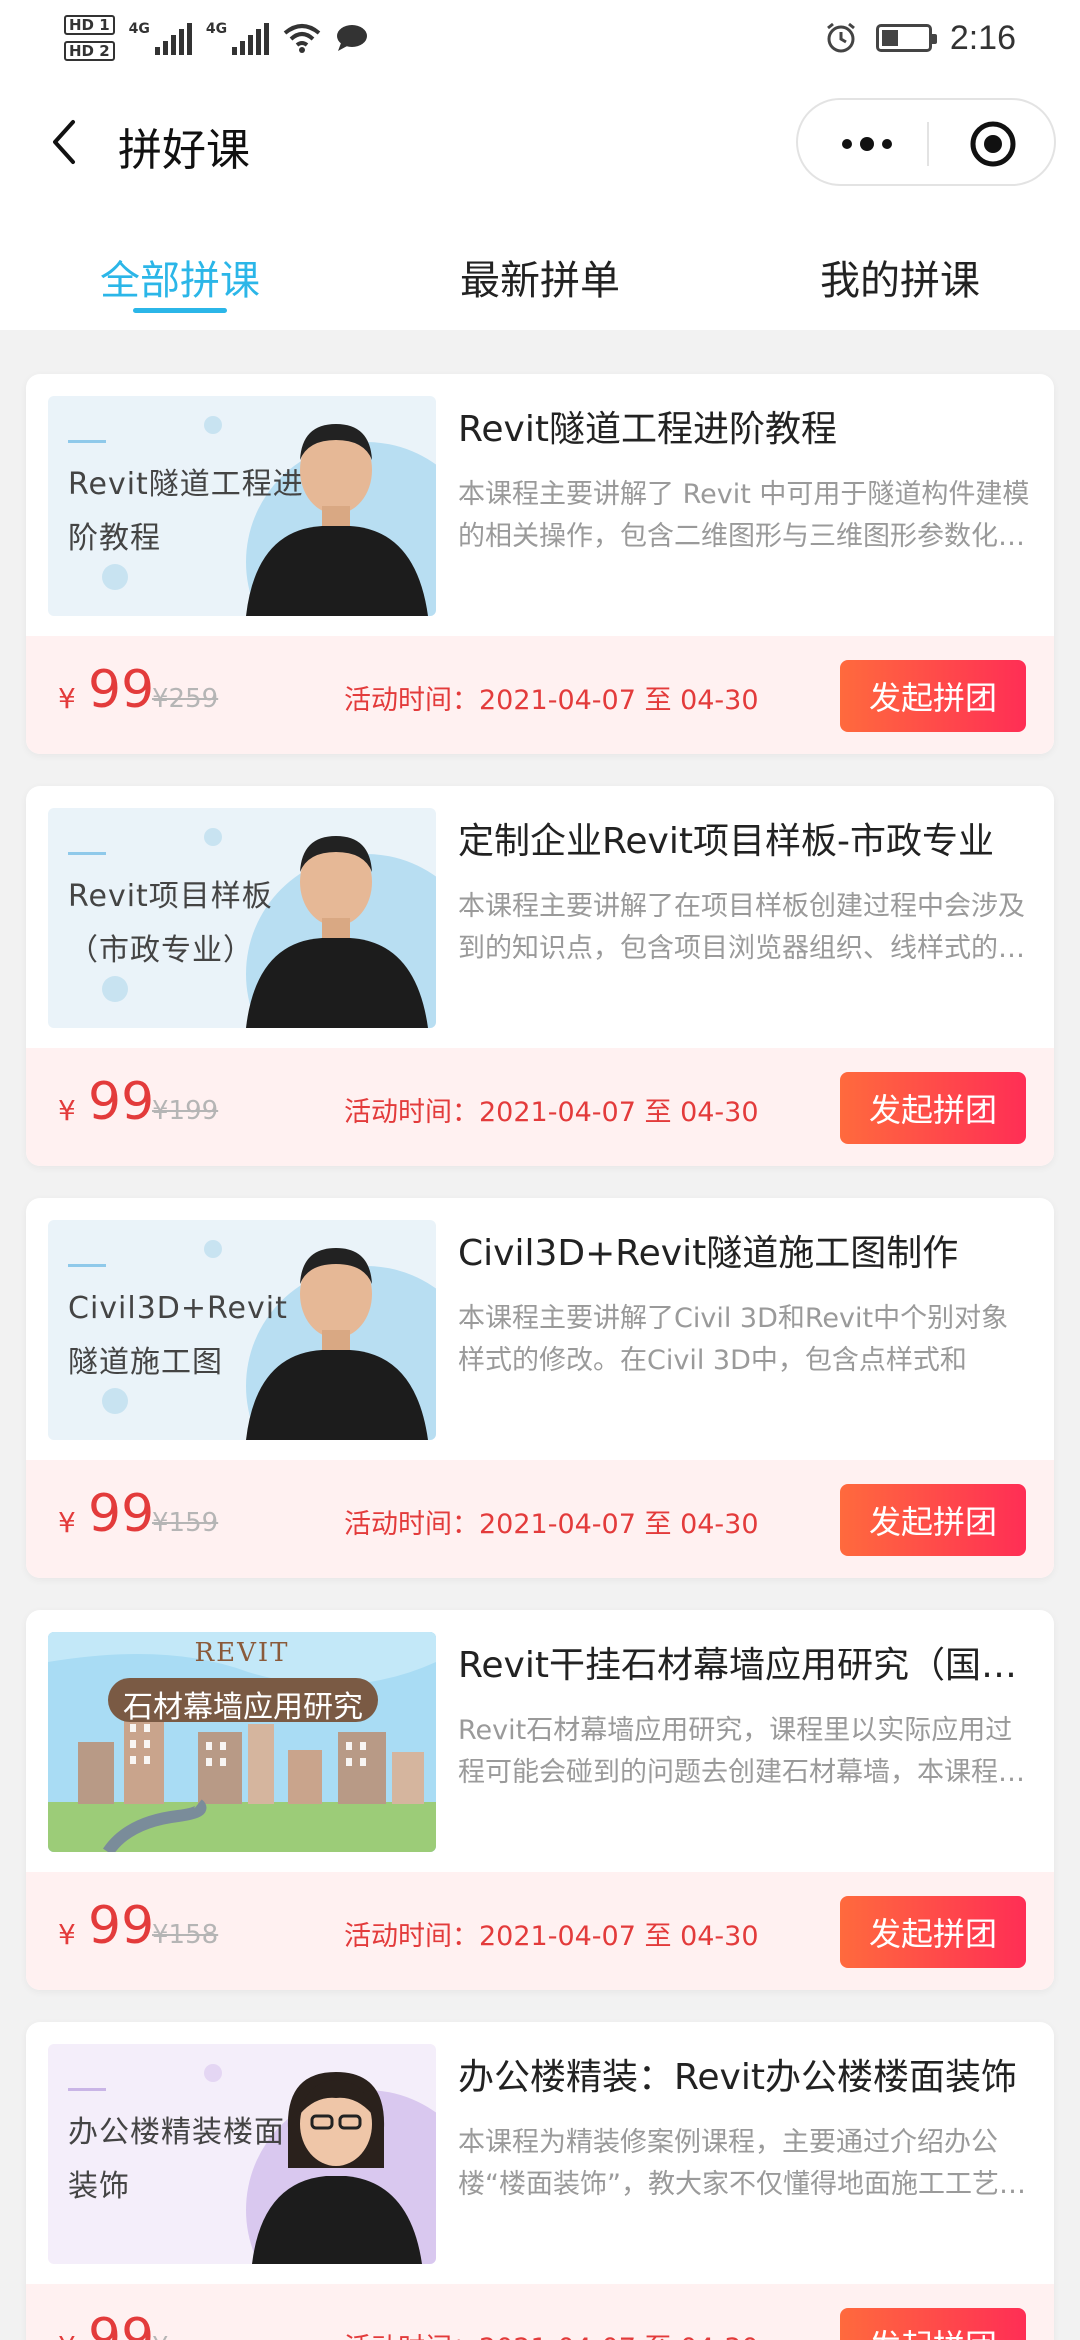  I want to click on card-footer: ¥ 99 ¥159 活动时间：2021-04-07 至 04-30 发起拼团, so click(540, 1519).